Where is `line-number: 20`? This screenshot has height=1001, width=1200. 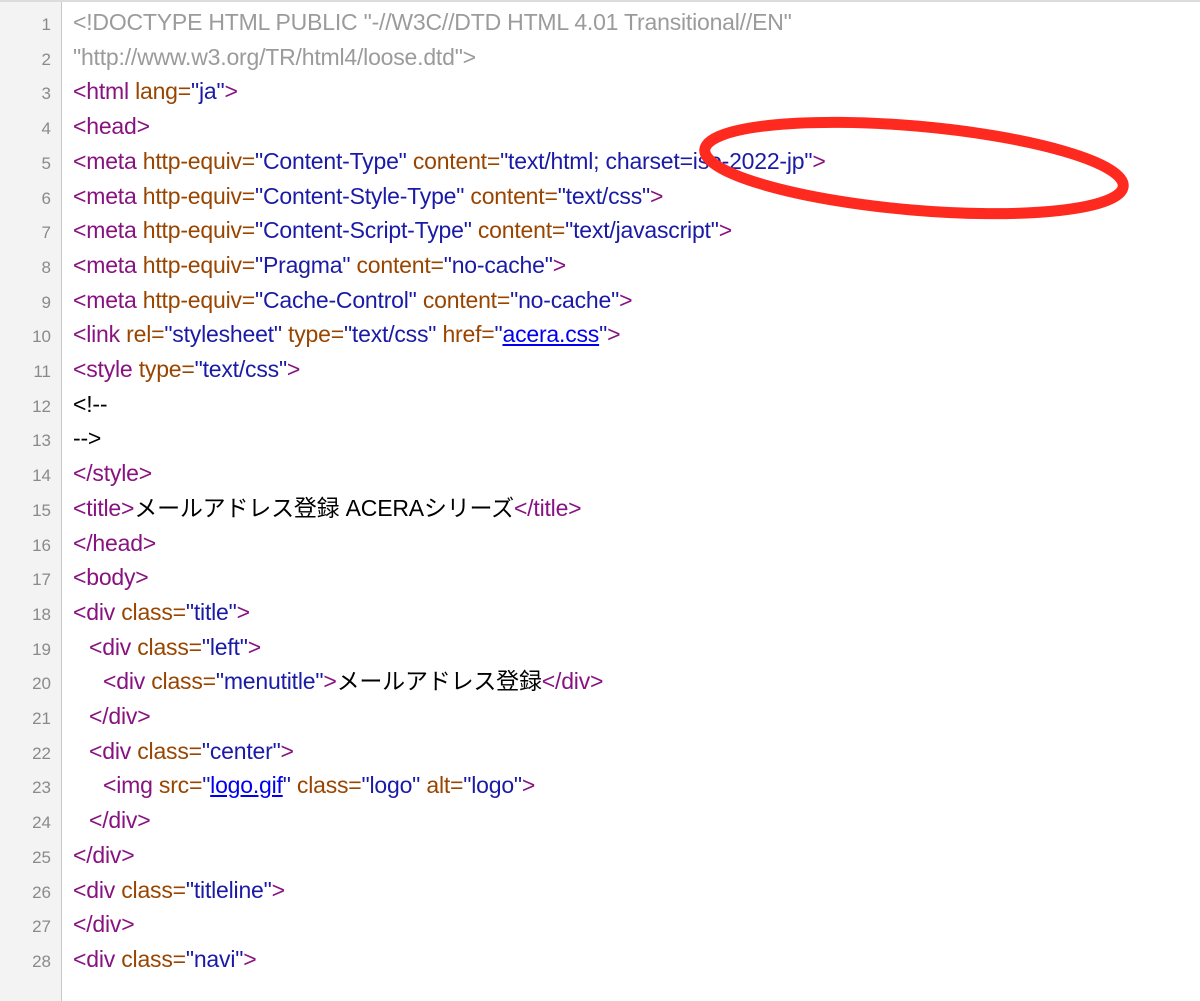
line-number: 20 is located at coordinates (41, 684).